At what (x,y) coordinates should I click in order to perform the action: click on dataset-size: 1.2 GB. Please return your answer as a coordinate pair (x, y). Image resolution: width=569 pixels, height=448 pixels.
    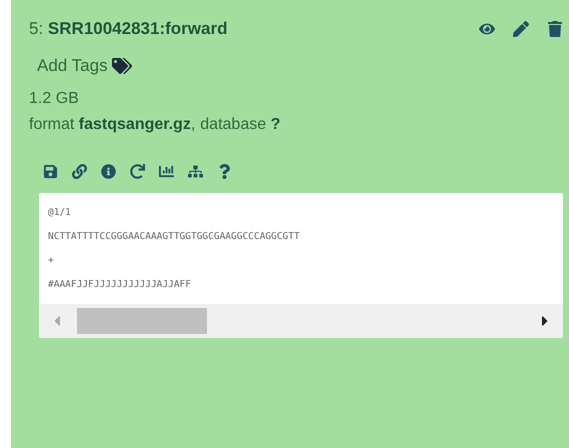
    Looking at the image, I should click on (54, 99).